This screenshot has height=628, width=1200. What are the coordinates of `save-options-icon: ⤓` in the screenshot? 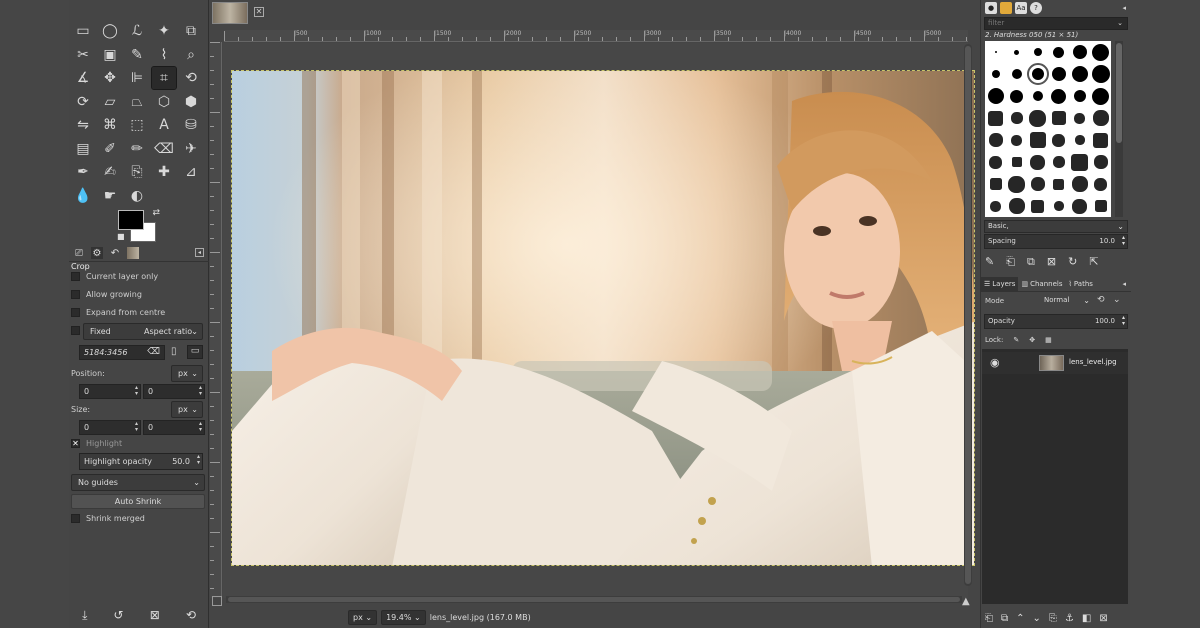 It's located at (84, 615).